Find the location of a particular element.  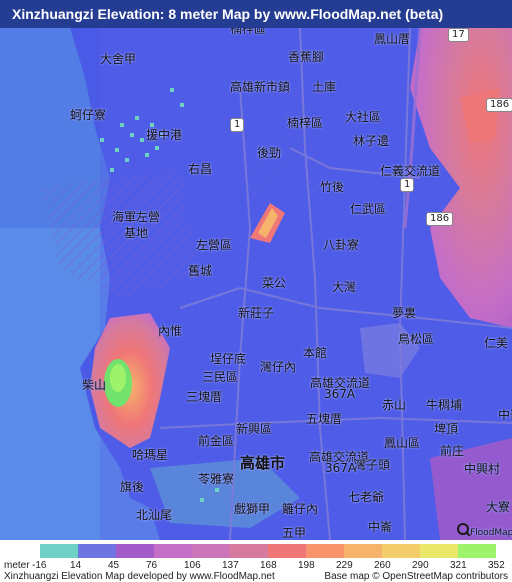

map-label: 籬仔內 is located at coordinates (300, 509).